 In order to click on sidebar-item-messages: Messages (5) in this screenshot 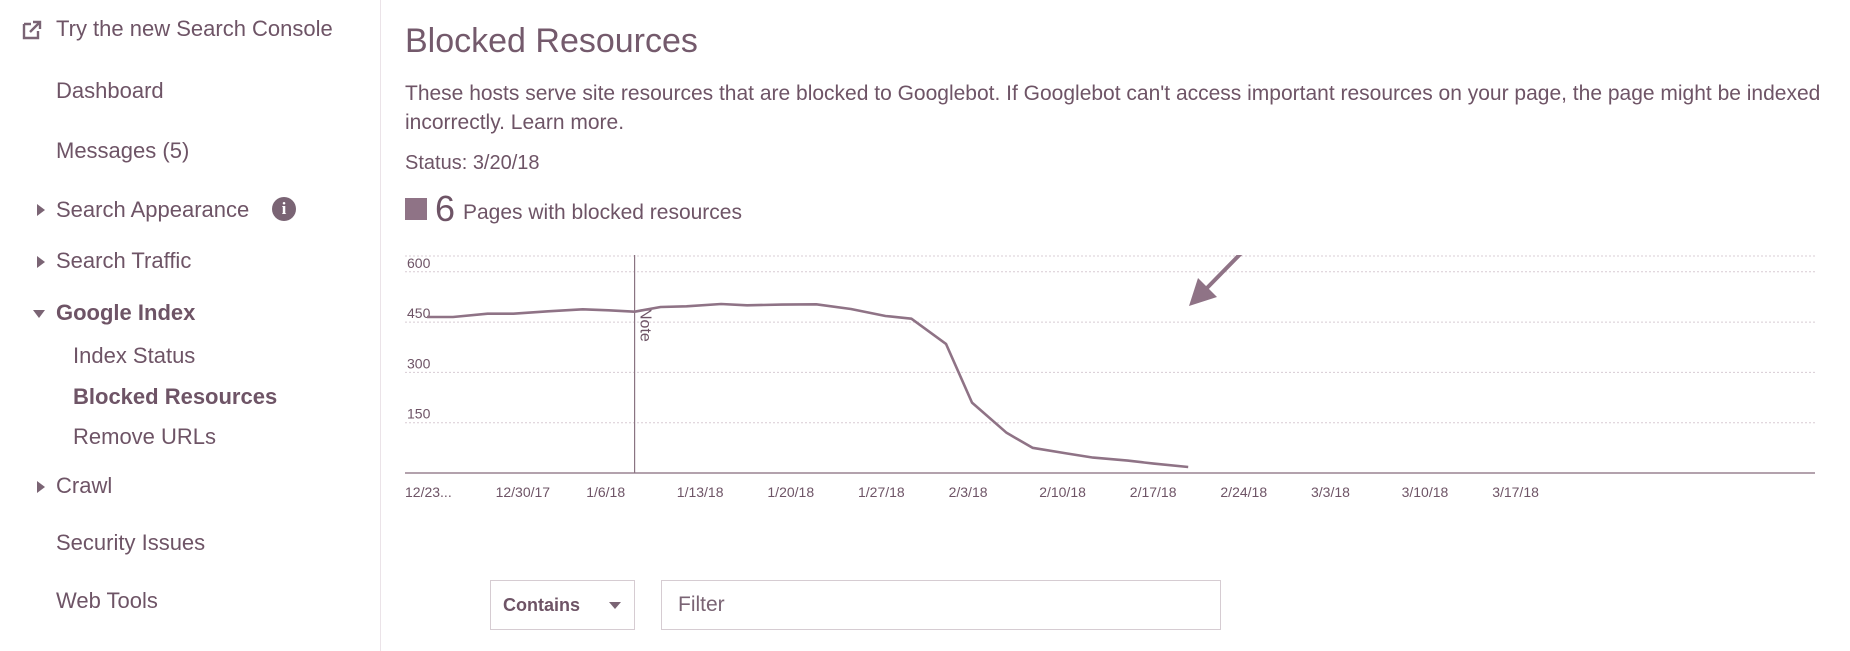, I will do `click(122, 151)`.